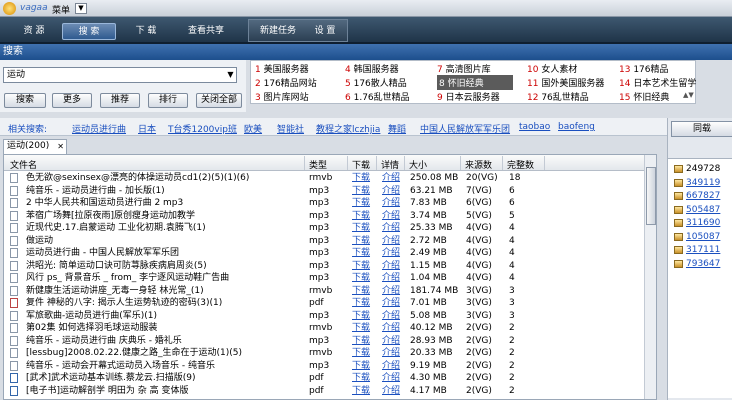  I want to click on side-panel-button: 同载, so click(701, 129).